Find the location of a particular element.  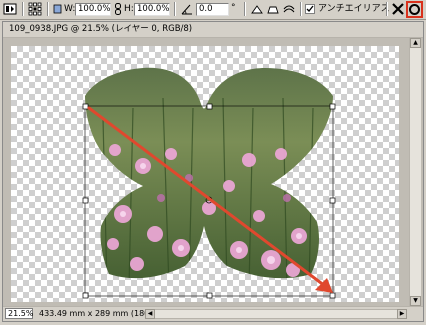

scroll-down-arrow: ▼ is located at coordinates (415, 301).